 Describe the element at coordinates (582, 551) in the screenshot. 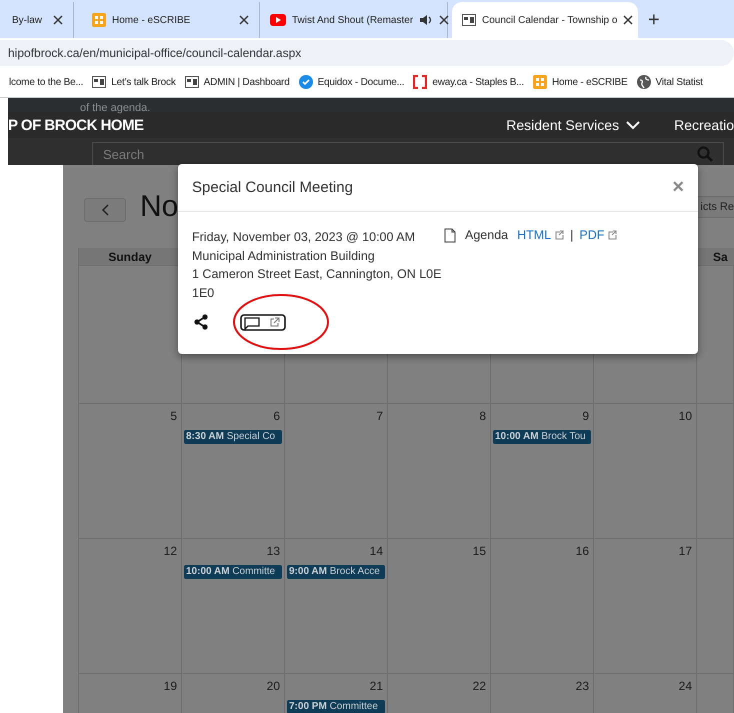

I see `day-number: 16` at that location.